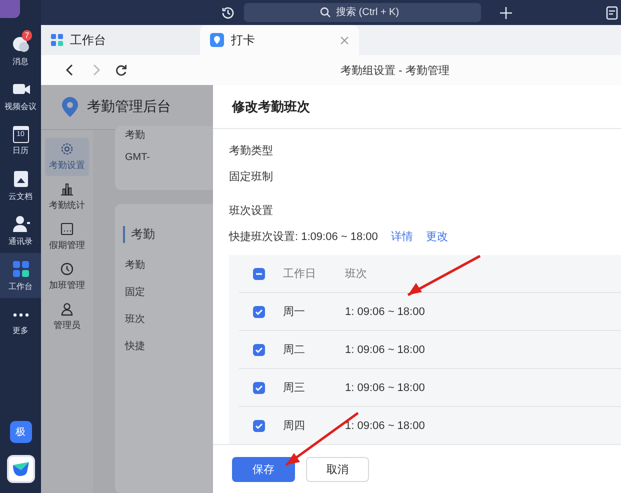 The height and width of the screenshot is (493, 621). I want to click on nav-item: 加班管理, so click(67, 277).